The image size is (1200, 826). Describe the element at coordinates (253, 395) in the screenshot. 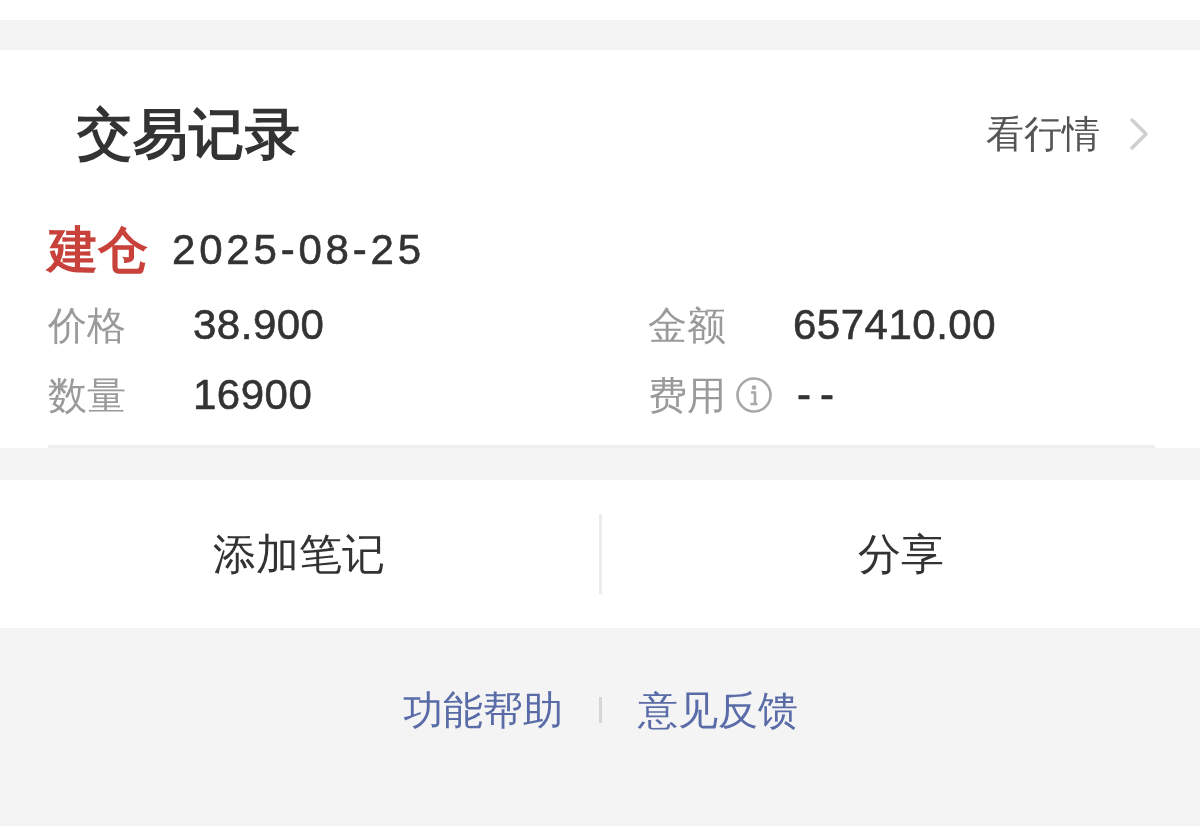

I see `field-value: 16900` at that location.